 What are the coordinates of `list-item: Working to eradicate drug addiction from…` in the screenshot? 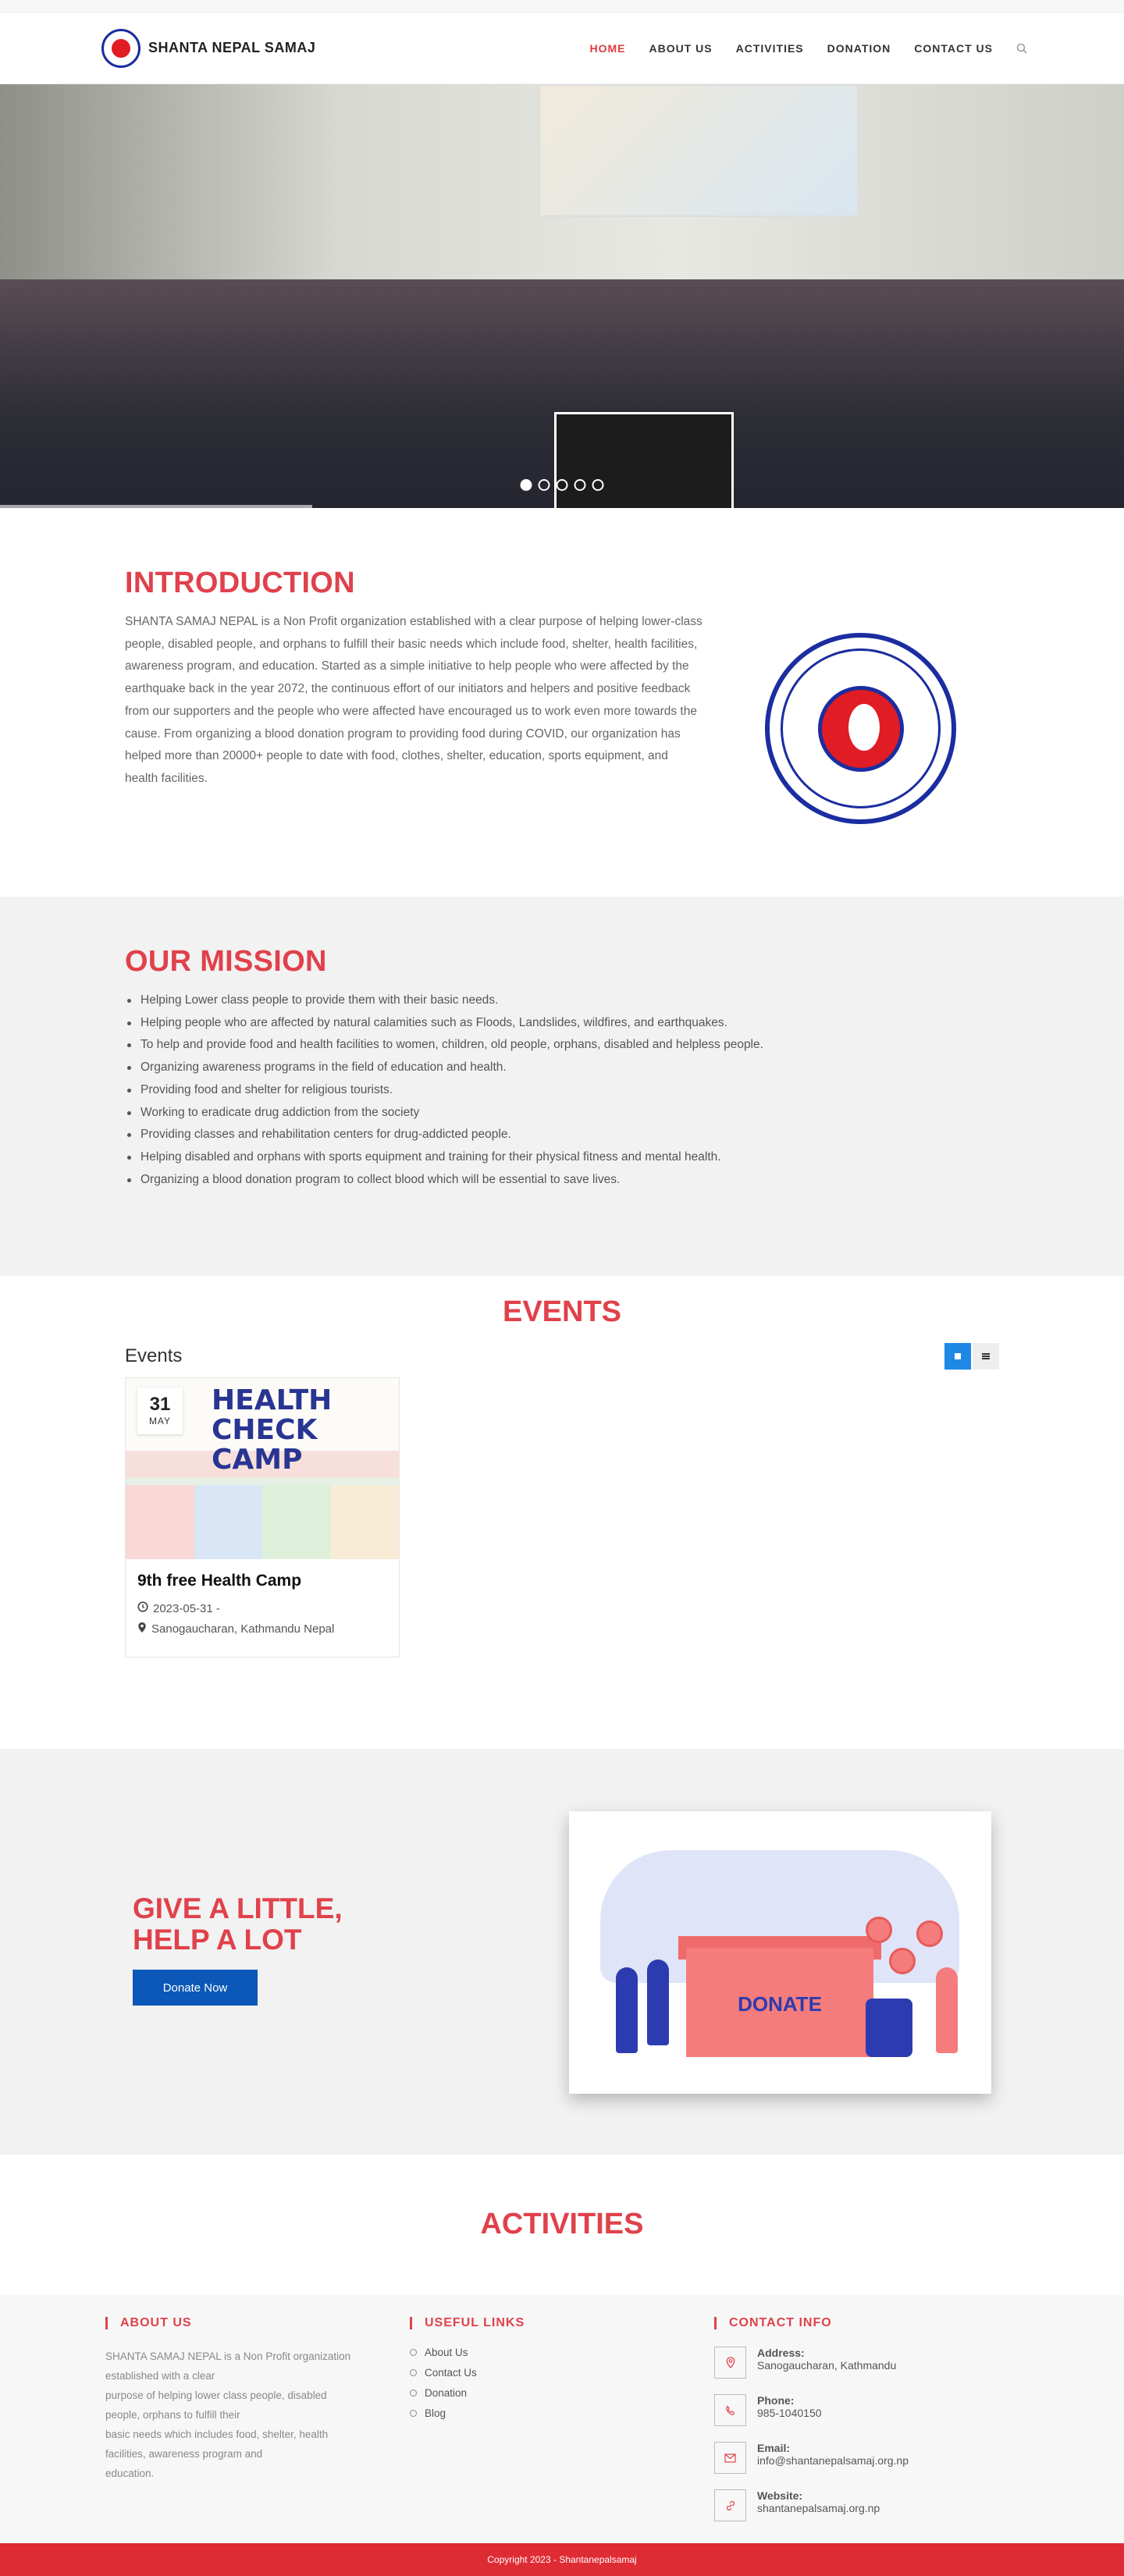 It's located at (562, 1113).